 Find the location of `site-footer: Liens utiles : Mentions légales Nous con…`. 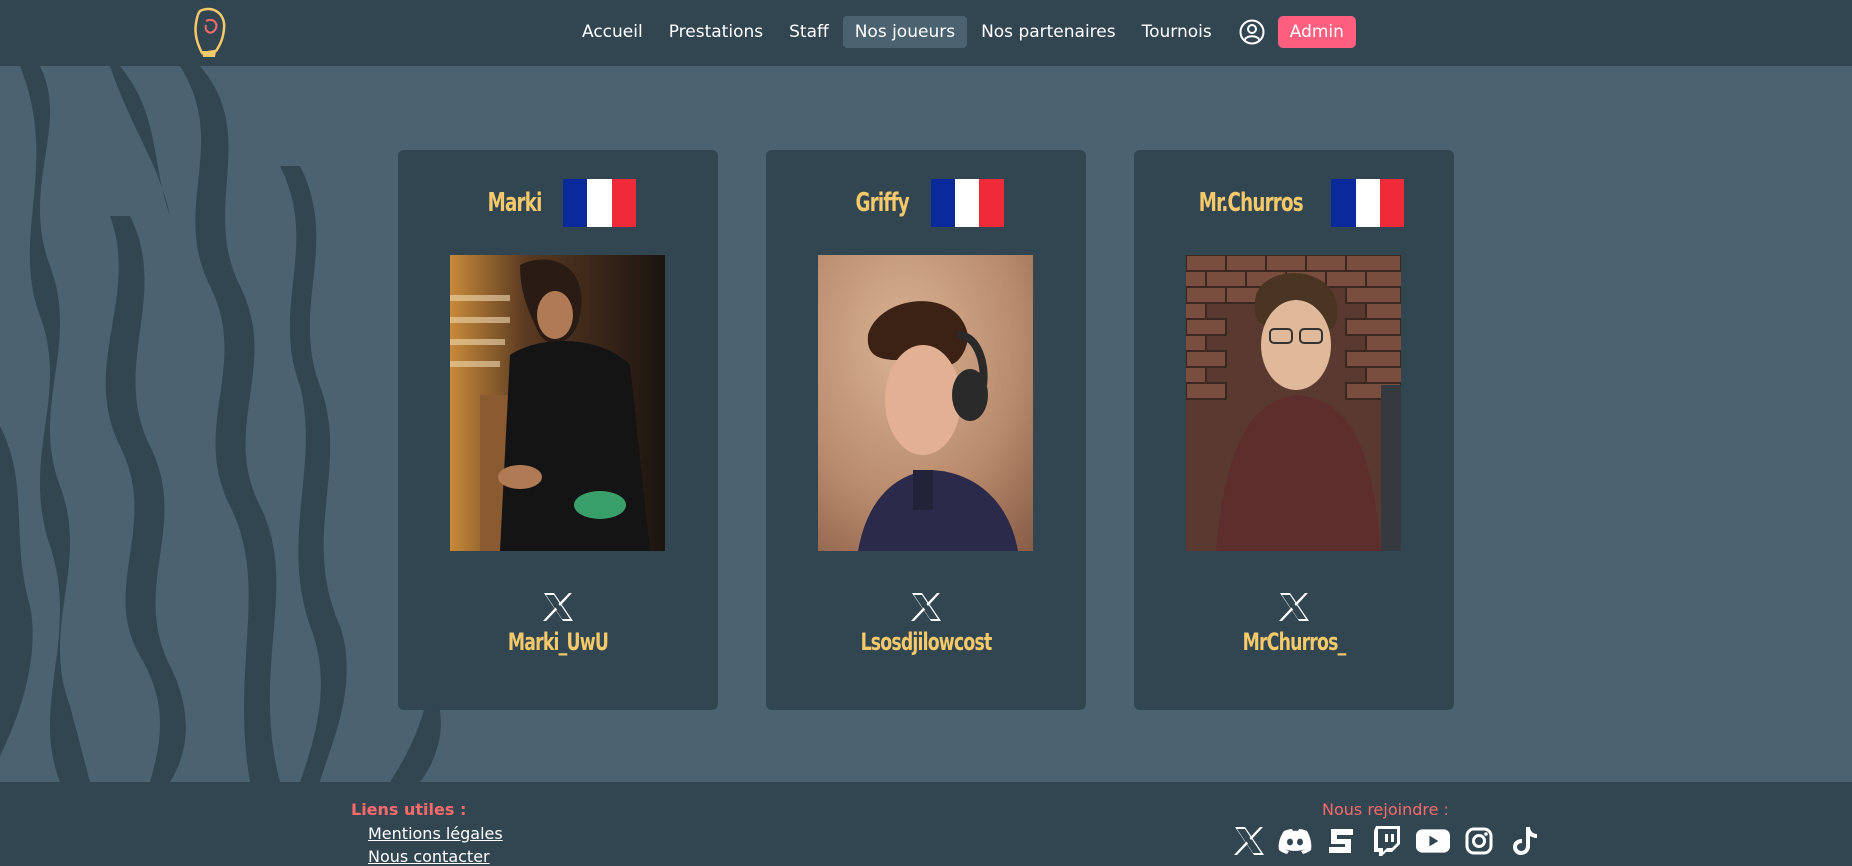

site-footer: Liens utiles : Mentions légales Nous con… is located at coordinates (926, 824).